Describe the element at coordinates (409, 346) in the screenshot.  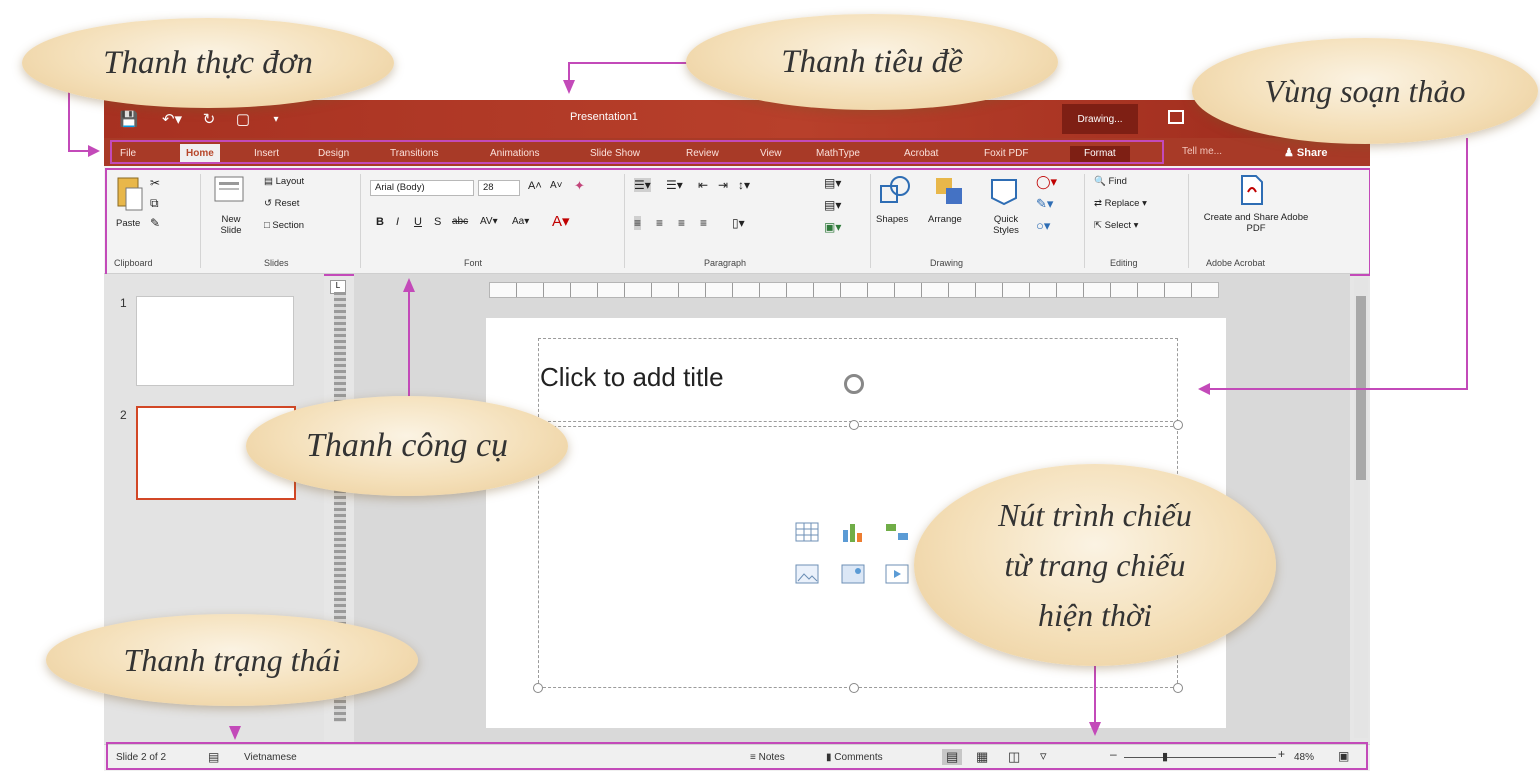
I see `toolbar-pointer-line` at that location.